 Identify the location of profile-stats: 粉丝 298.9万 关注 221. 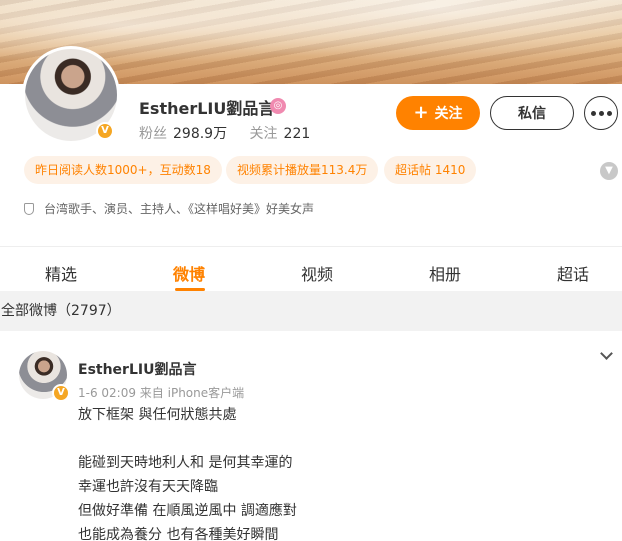
(224, 133).